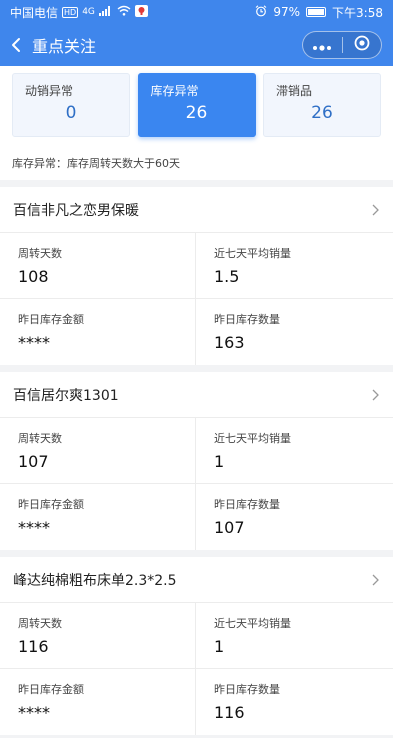 This screenshot has width=393, height=738. I want to click on more-dots-icon, so click(322, 45).